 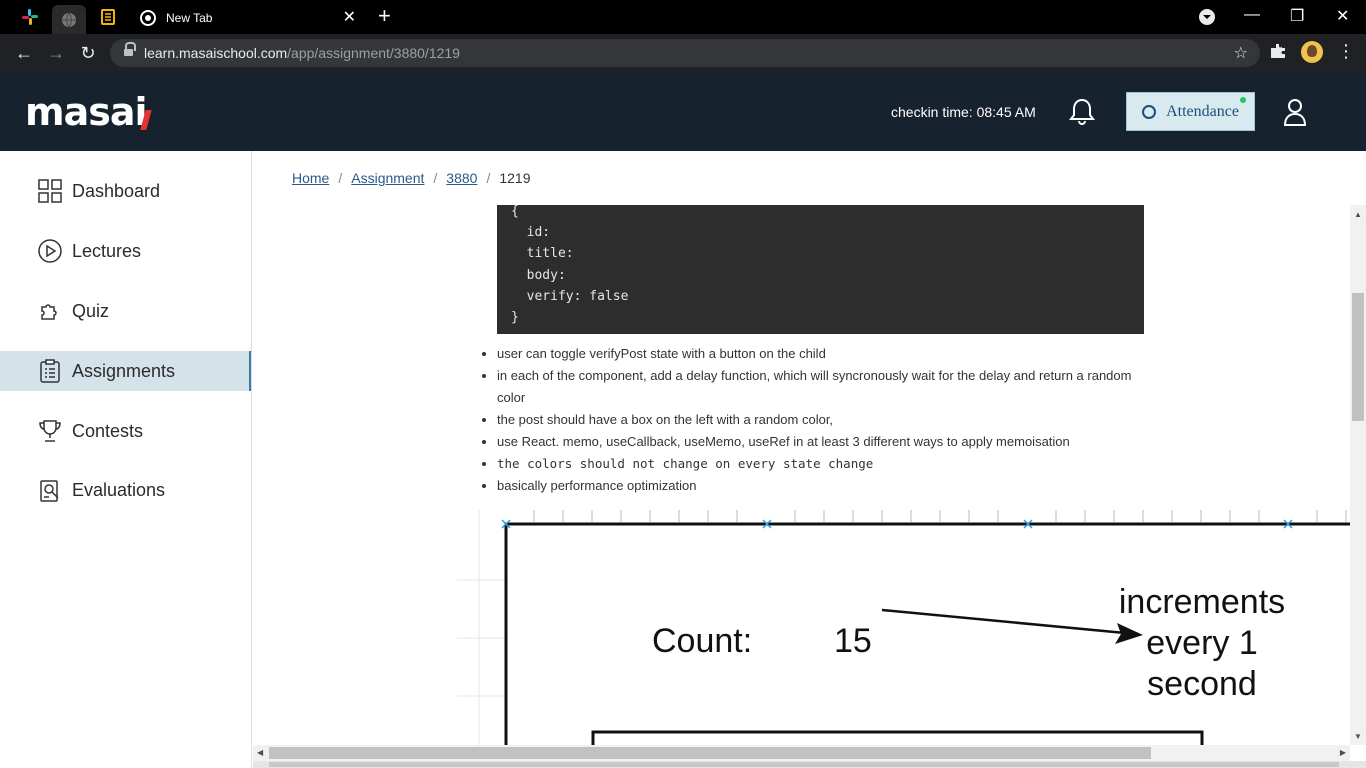 What do you see at coordinates (1252, 15) in the screenshot?
I see `minimize-button: —` at bounding box center [1252, 15].